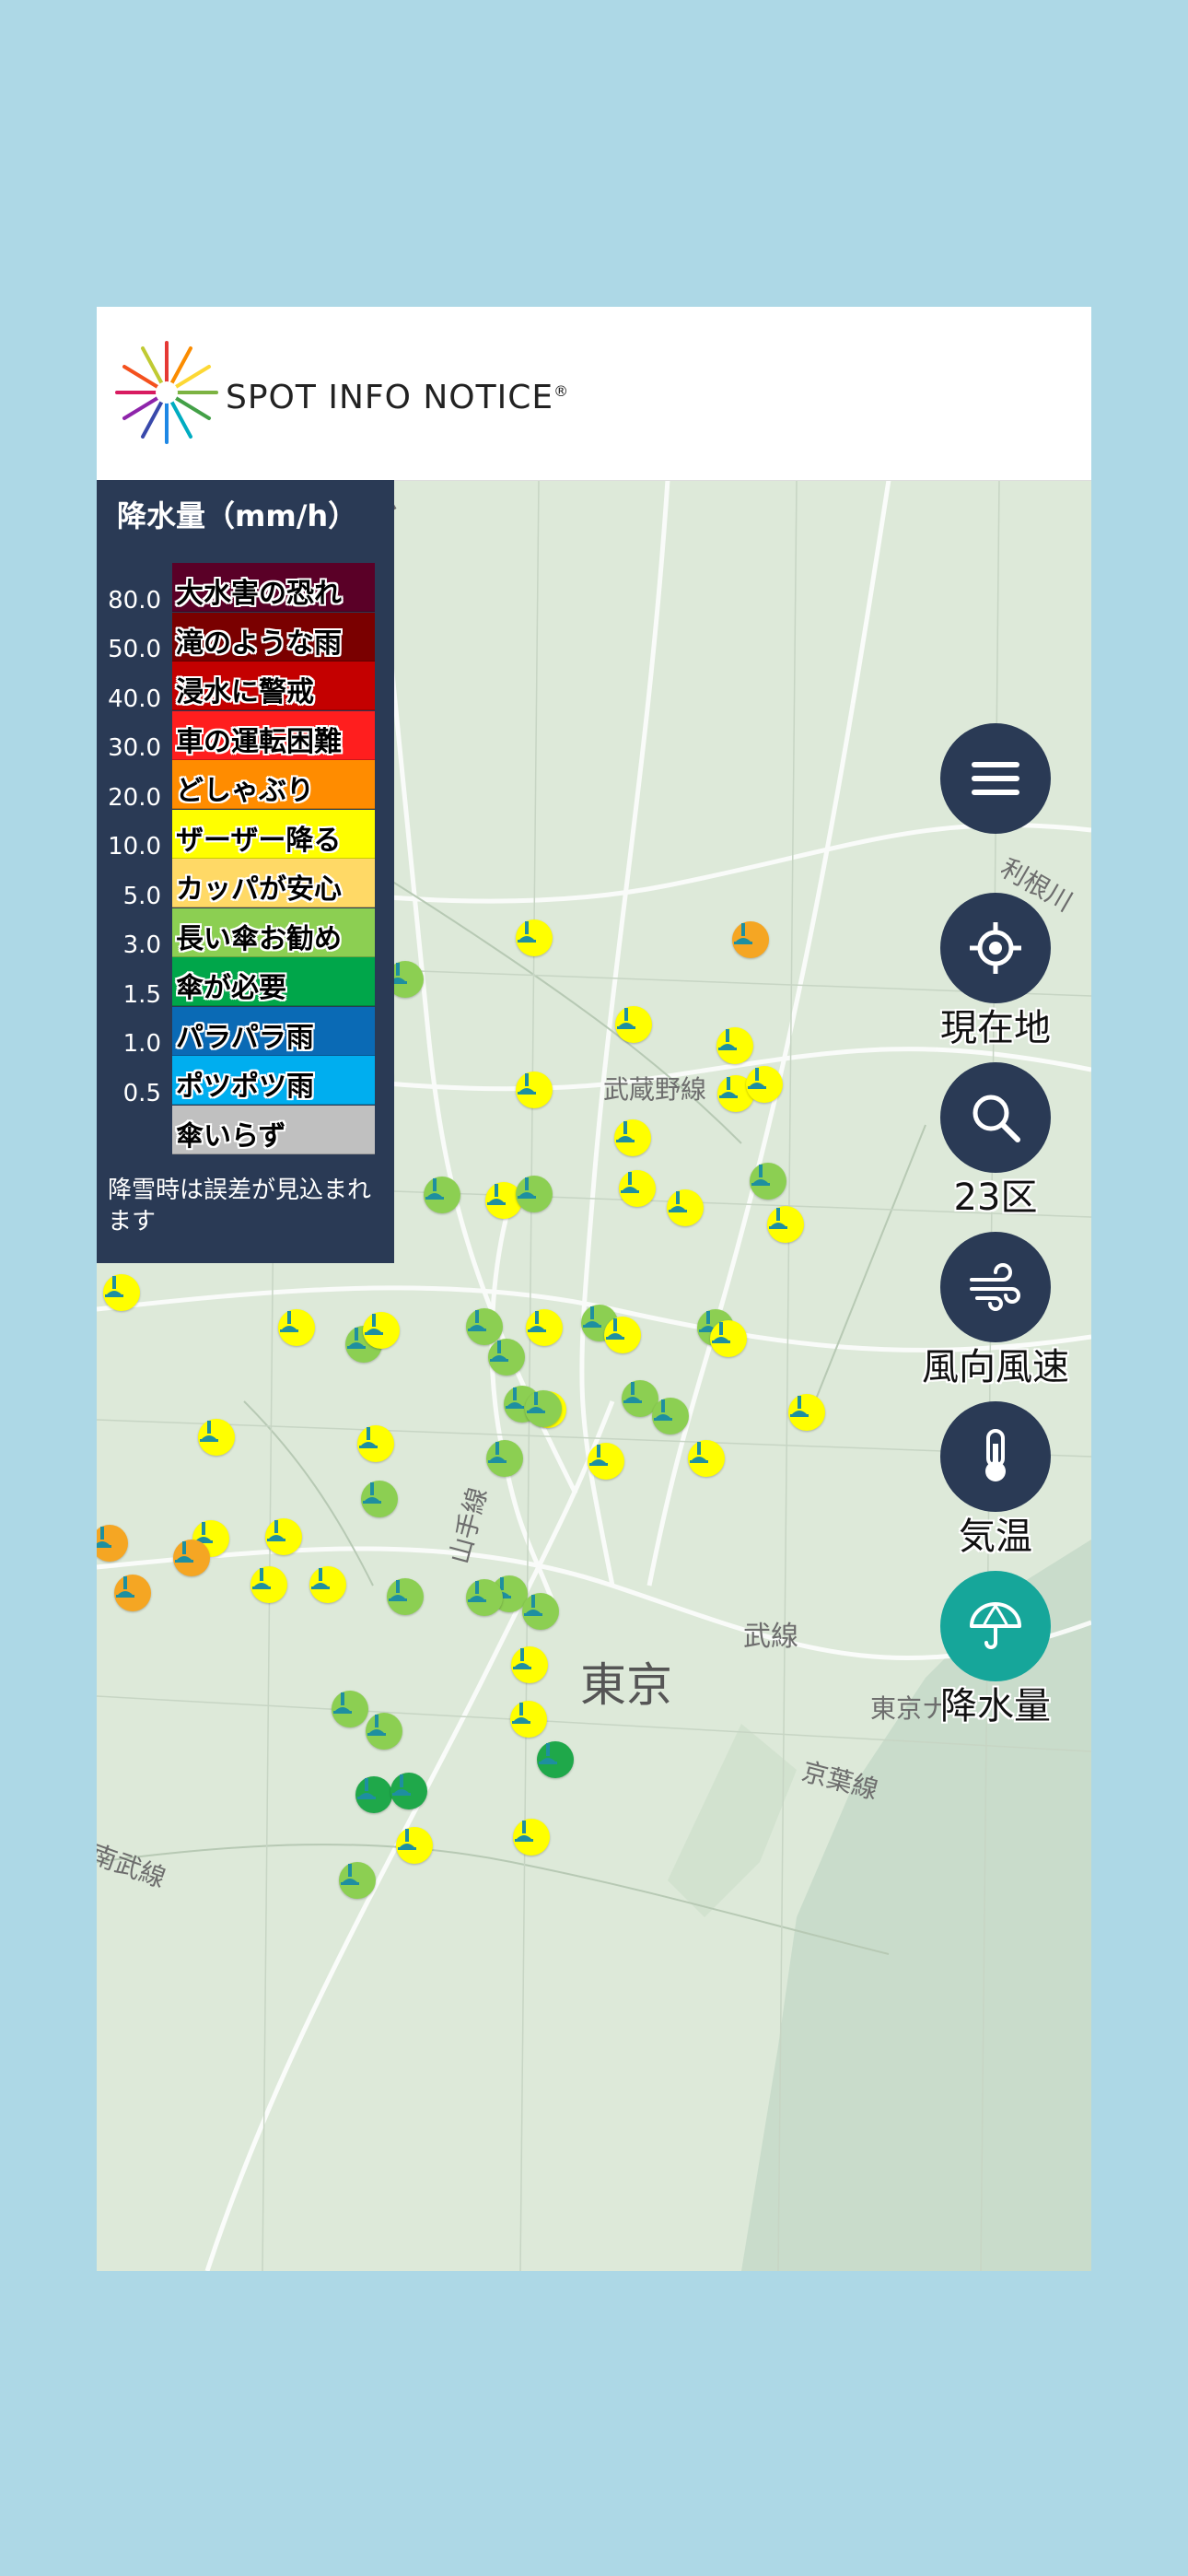 This screenshot has width=1188, height=2576. I want to click on legend-threshold: 50.0, so click(134, 649).